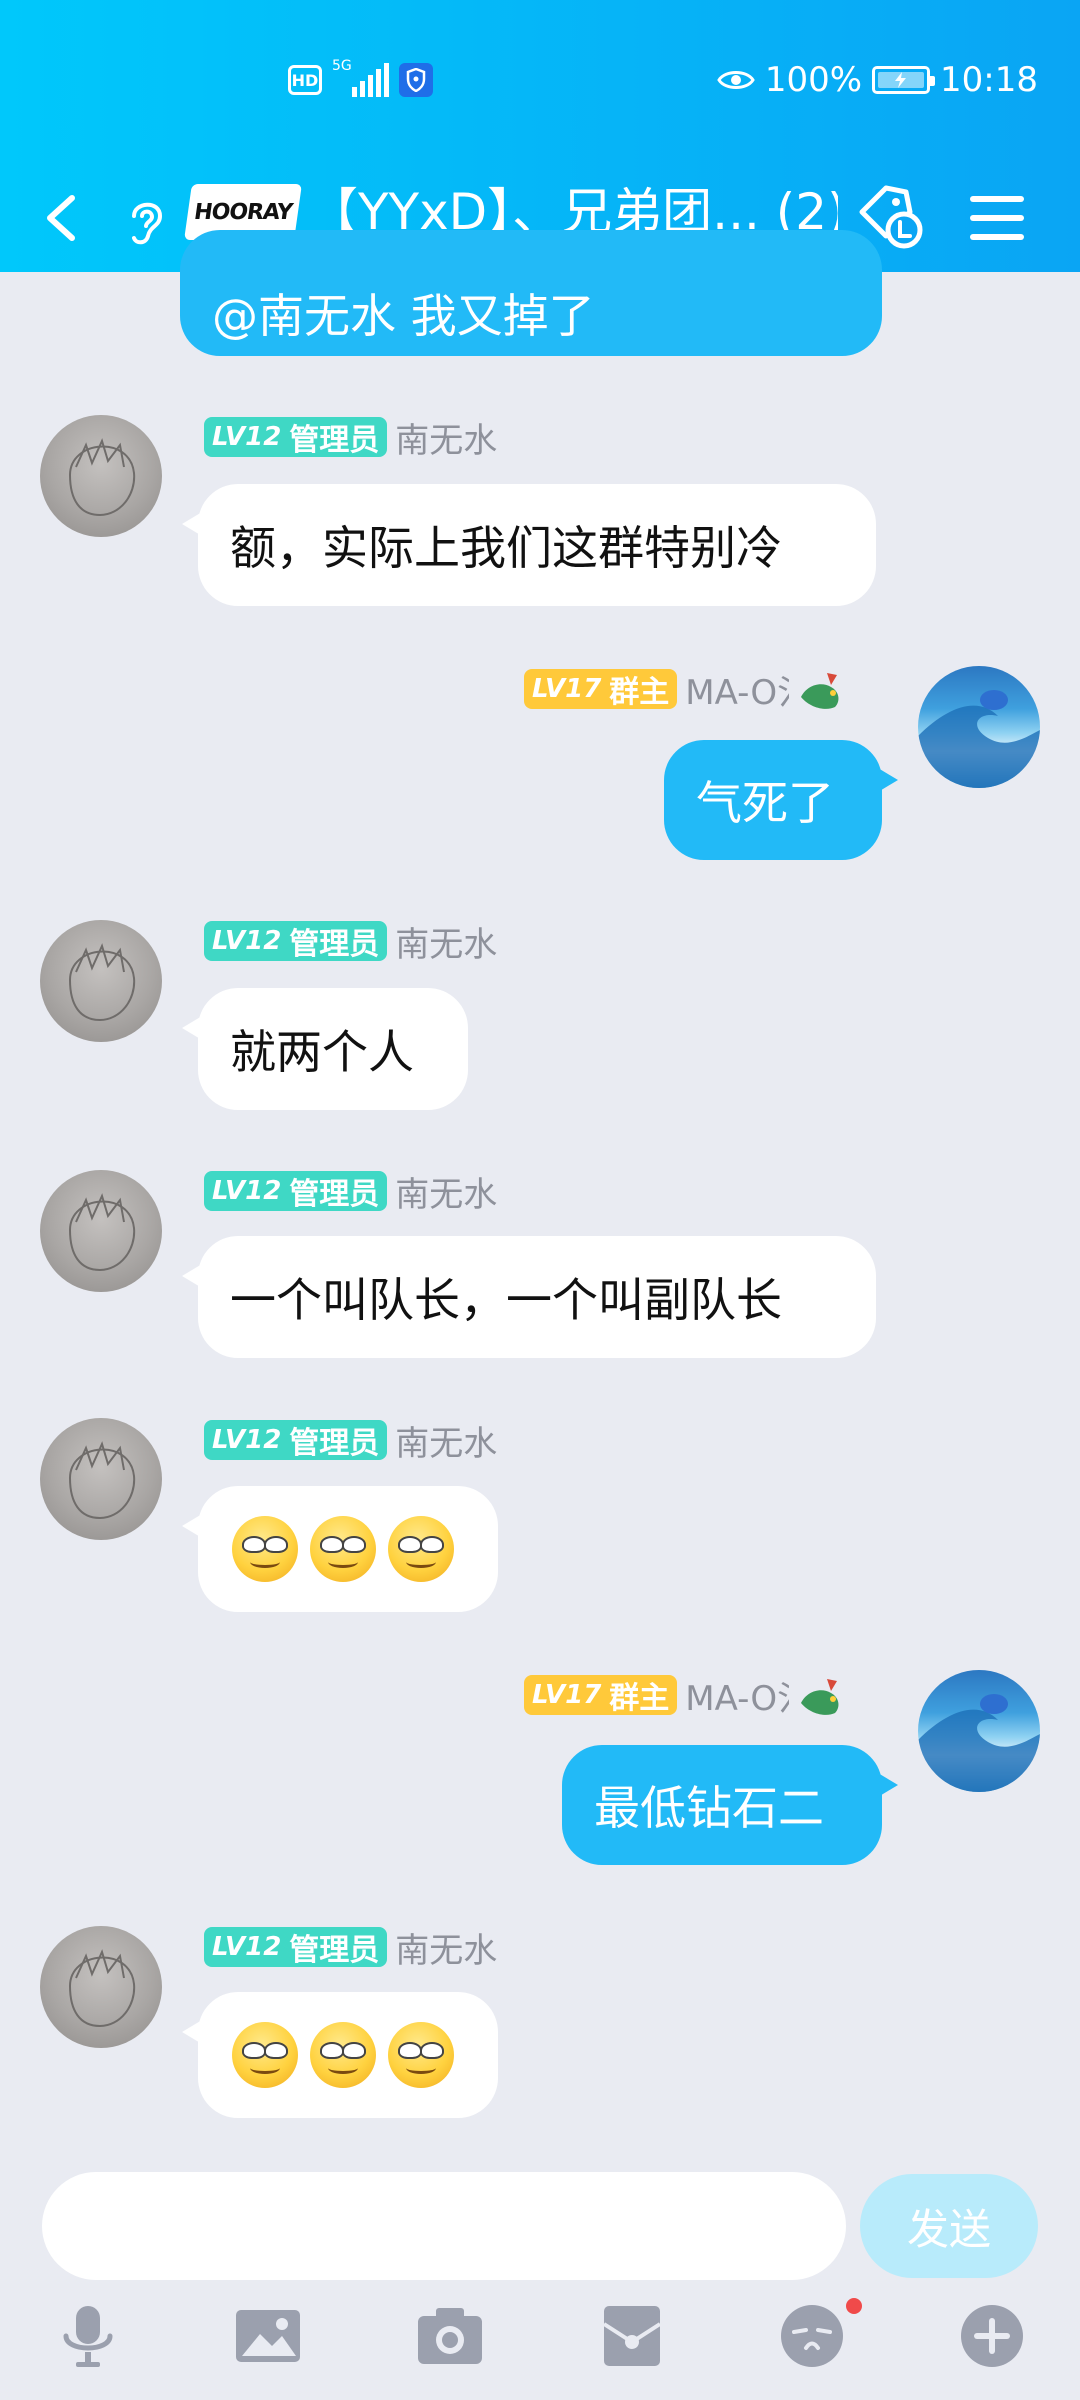 The width and height of the screenshot is (1080, 2400). I want to click on group-logo-text: HOORAY, so click(243, 212).